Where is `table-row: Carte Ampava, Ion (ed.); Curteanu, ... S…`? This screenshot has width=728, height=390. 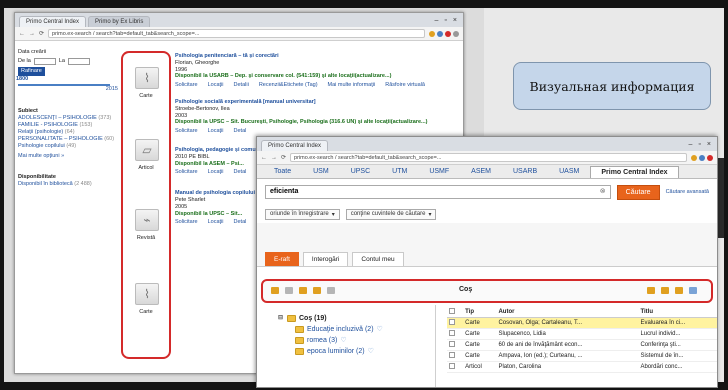
table-row: Carte Ampava, Ion (ed.); Curteanu, ... S… is located at coordinates (582, 356).